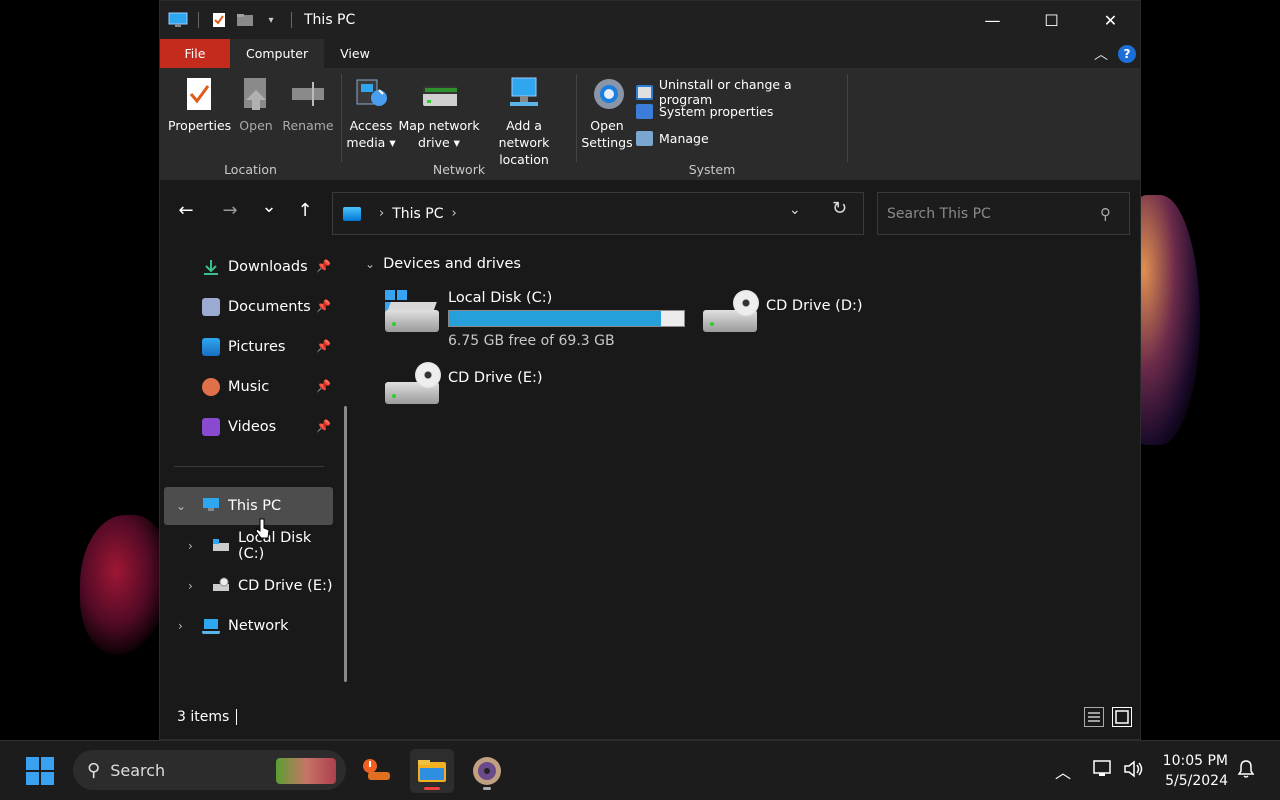  What do you see at coordinates (672, 138) in the screenshot?
I see `manage-button: Manage` at bounding box center [672, 138].